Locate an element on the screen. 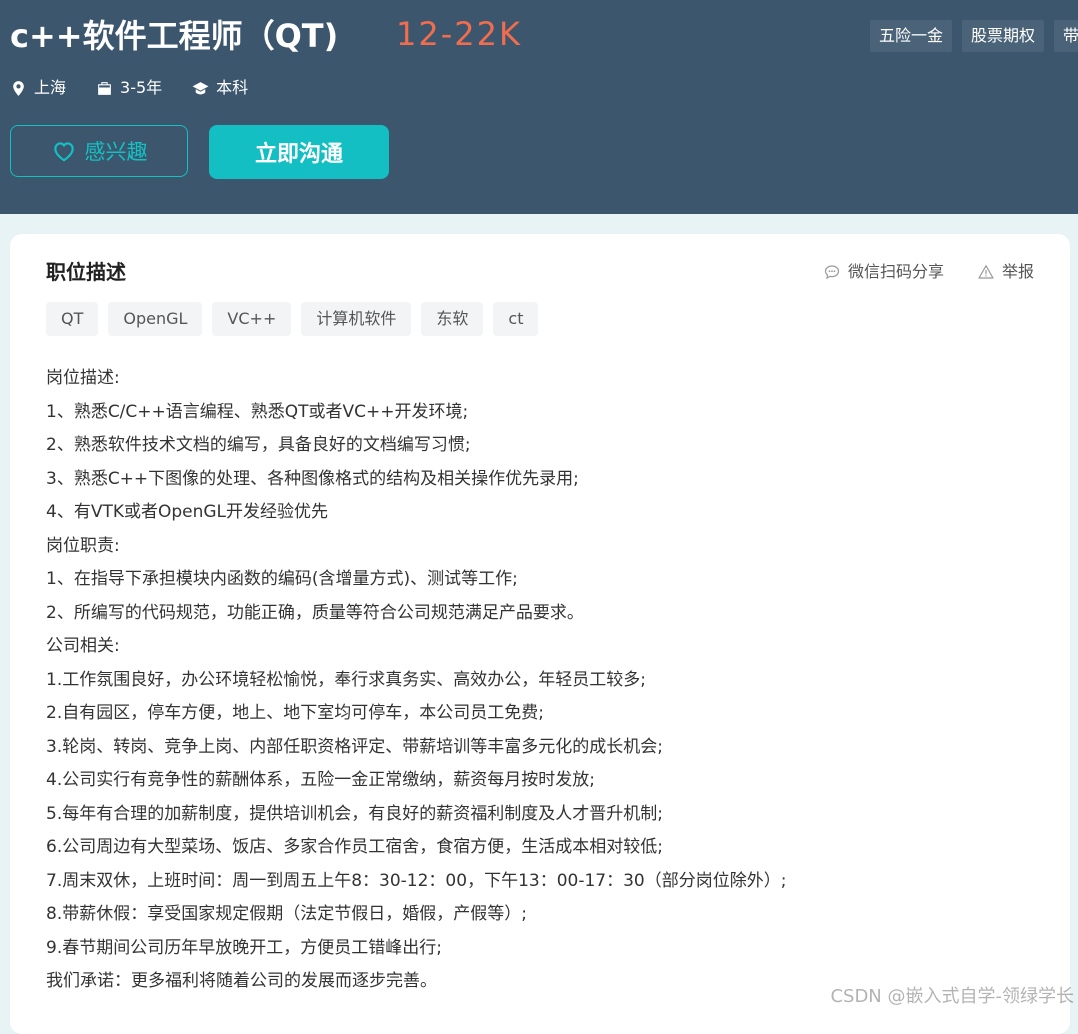  description-line: 1、熟悉C/C++语言编程、熟悉QT或者VC++开发环境; is located at coordinates (257, 411).